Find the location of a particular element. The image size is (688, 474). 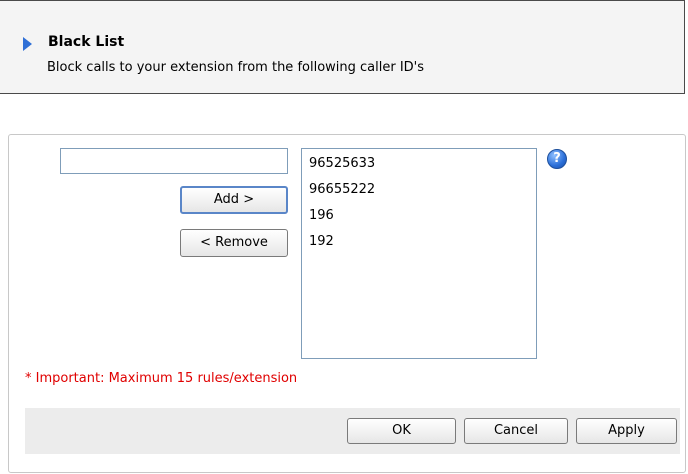

section-title: Black List is located at coordinates (86, 42).